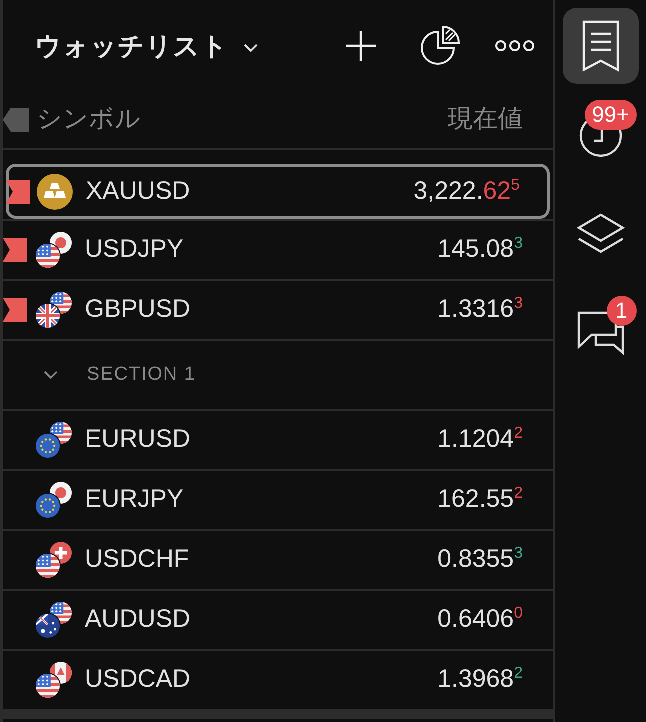 The image size is (646, 722). I want to click on section-title: SECTION 1, so click(141, 375).